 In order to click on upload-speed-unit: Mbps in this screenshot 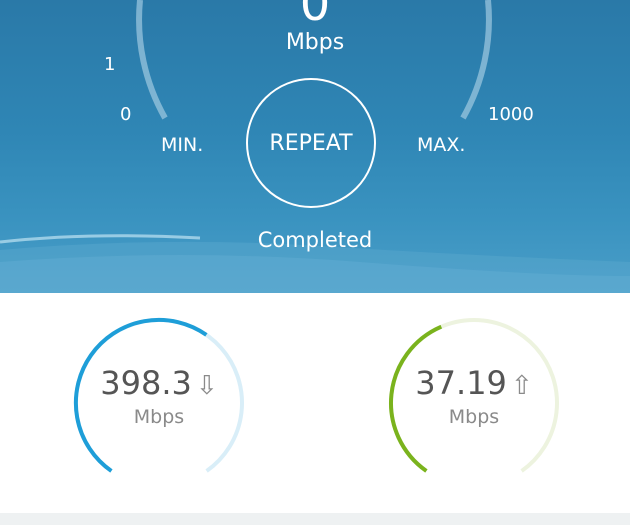, I will do `click(474, 417)`.